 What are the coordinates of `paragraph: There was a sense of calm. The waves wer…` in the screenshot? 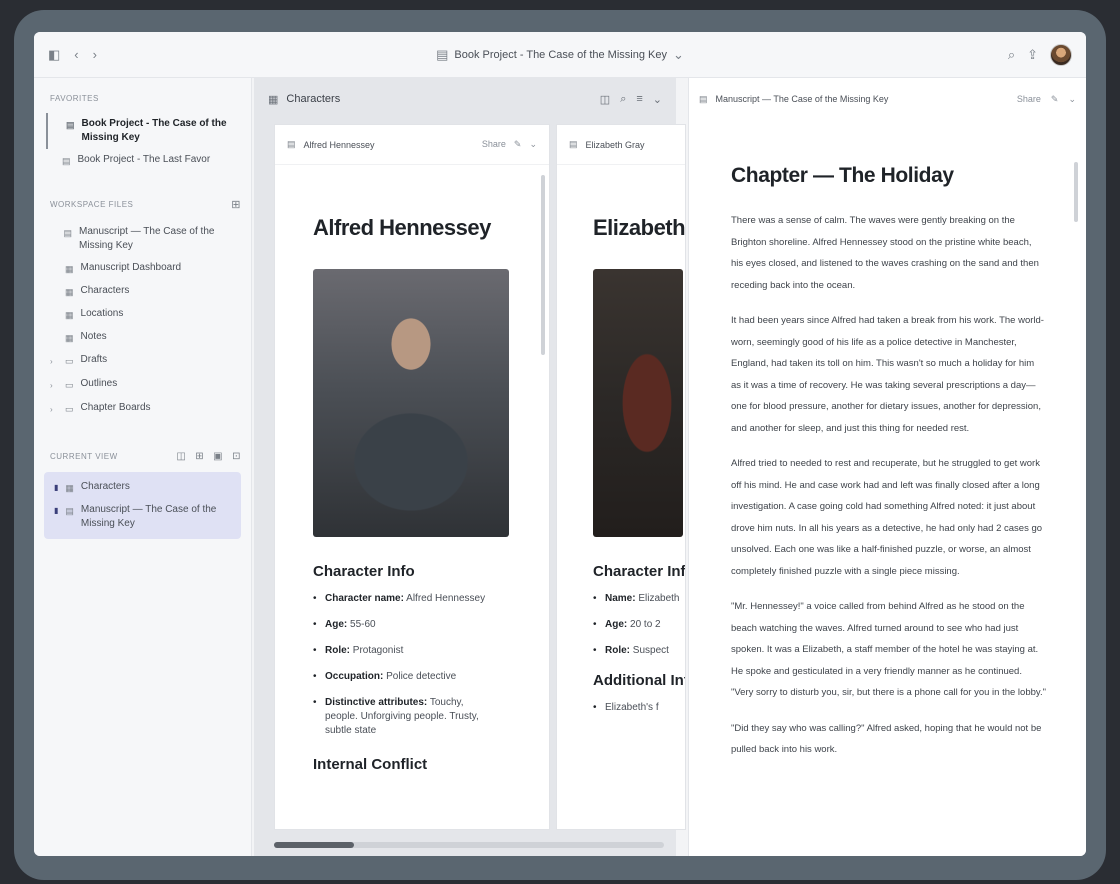 It's located at (885, 253).